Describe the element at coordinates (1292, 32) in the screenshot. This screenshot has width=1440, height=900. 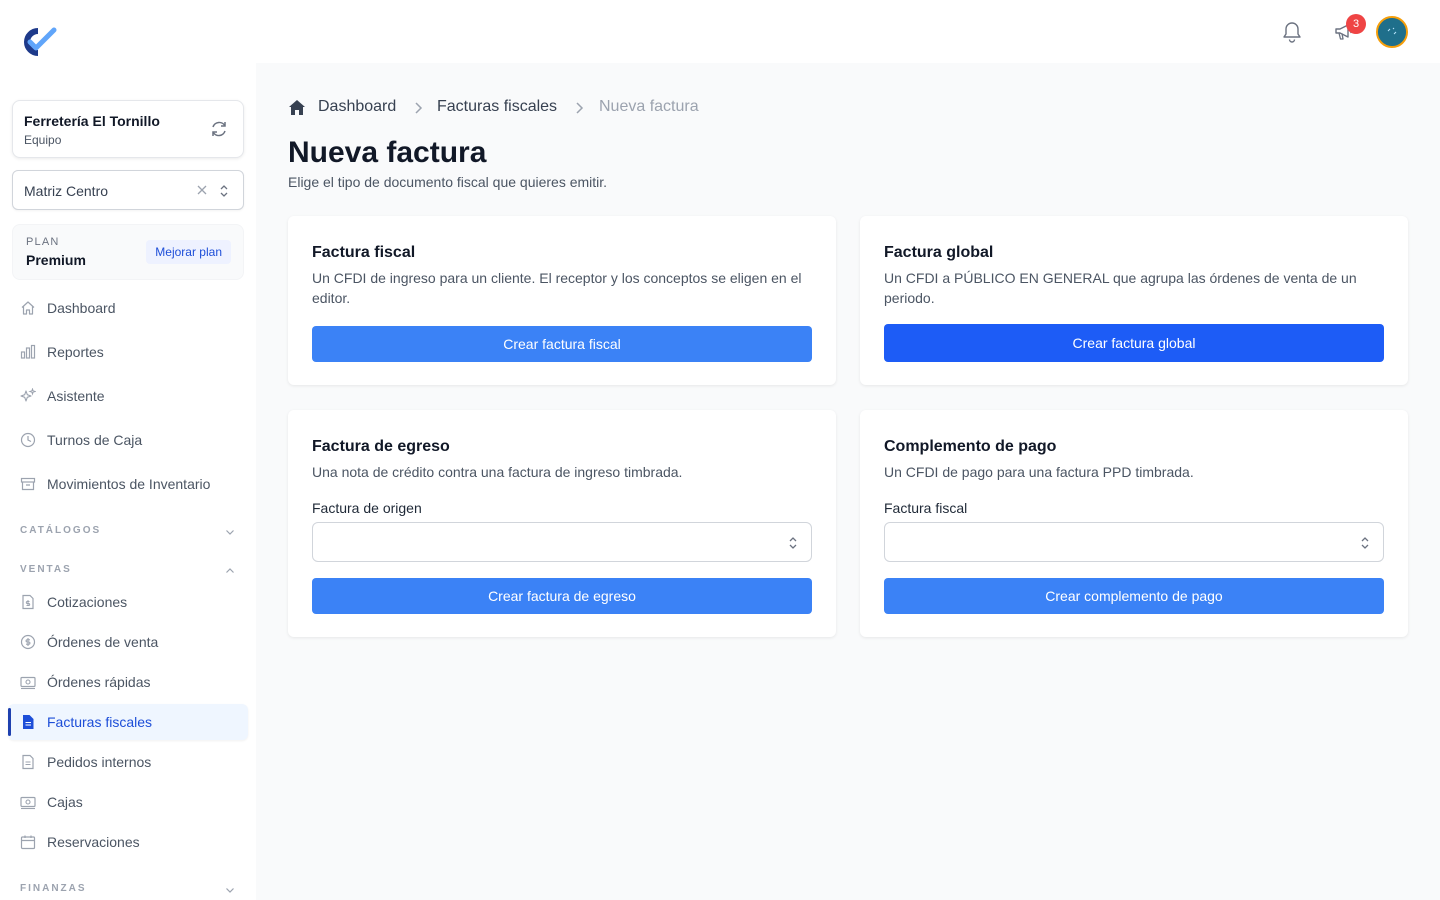
I see `bell-icon` at that location.